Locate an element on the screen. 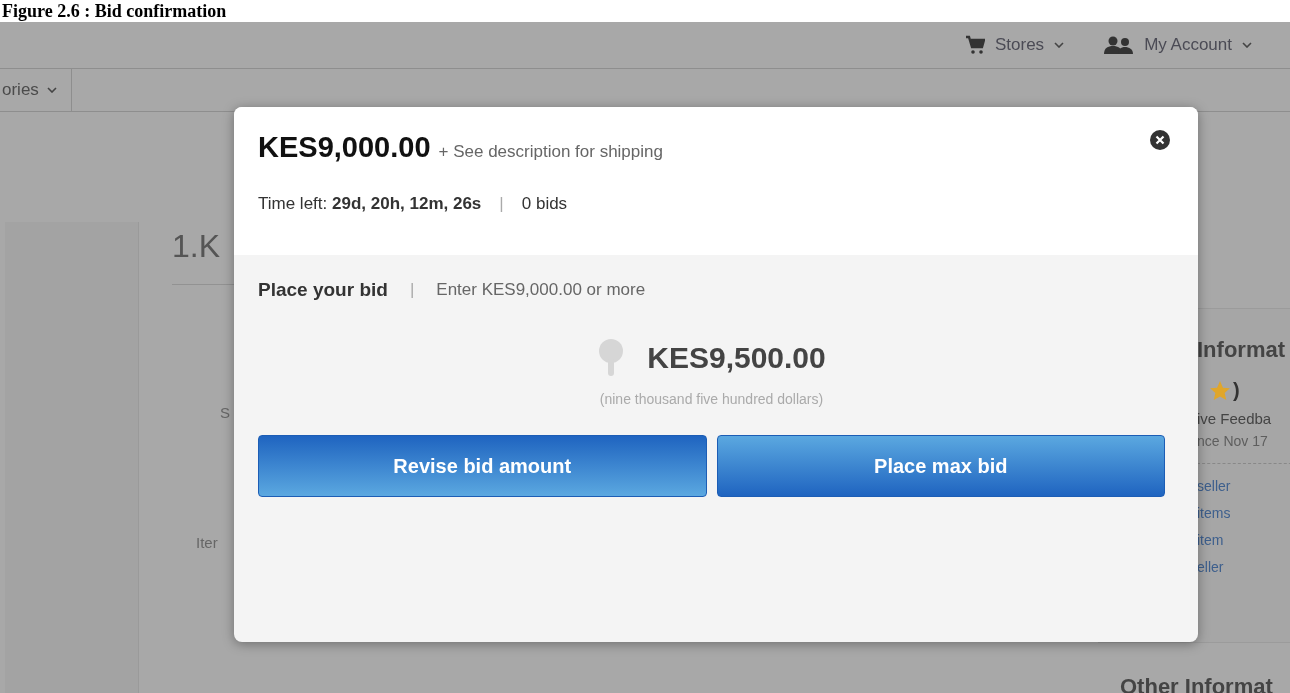 This screenshot has width=1290, height=693. revise-bid-button: Revise bid amount is located at coordinates (482, 466).